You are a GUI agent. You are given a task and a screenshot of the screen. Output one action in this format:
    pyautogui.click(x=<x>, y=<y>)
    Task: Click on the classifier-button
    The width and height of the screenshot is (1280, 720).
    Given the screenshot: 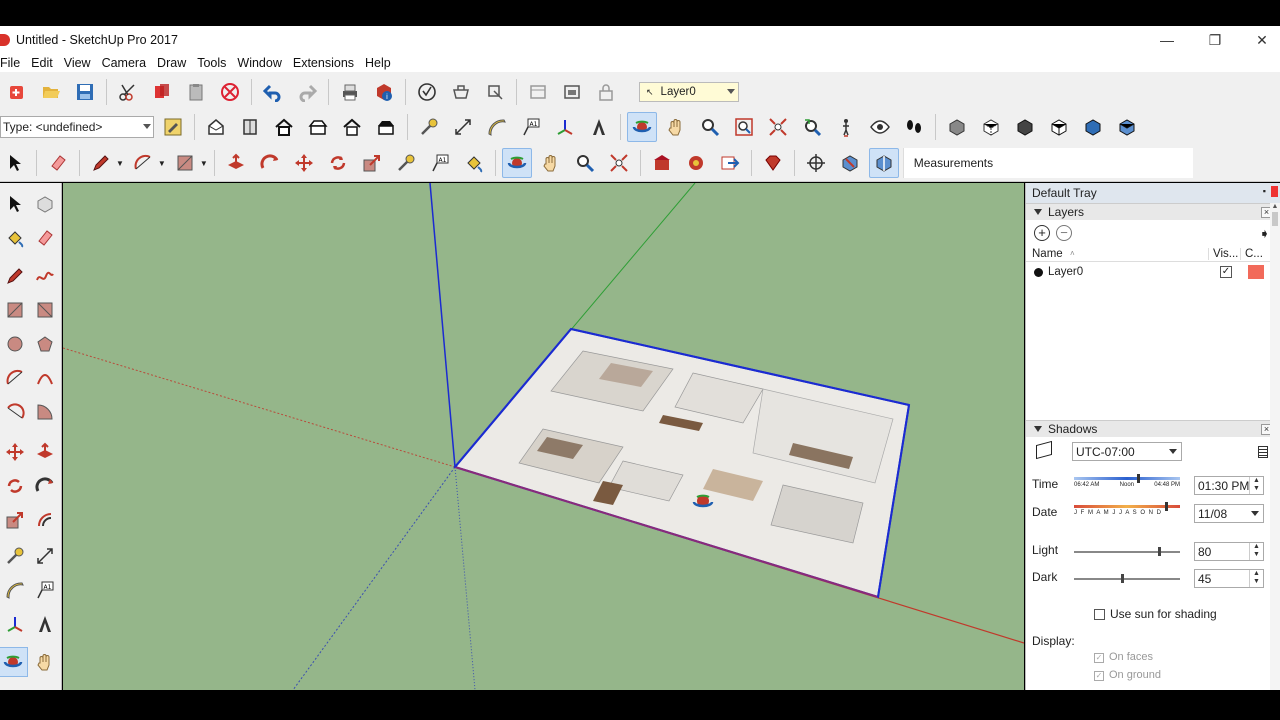 What is the action you would take?
    pyautogui.click(x=173, y=127)
    